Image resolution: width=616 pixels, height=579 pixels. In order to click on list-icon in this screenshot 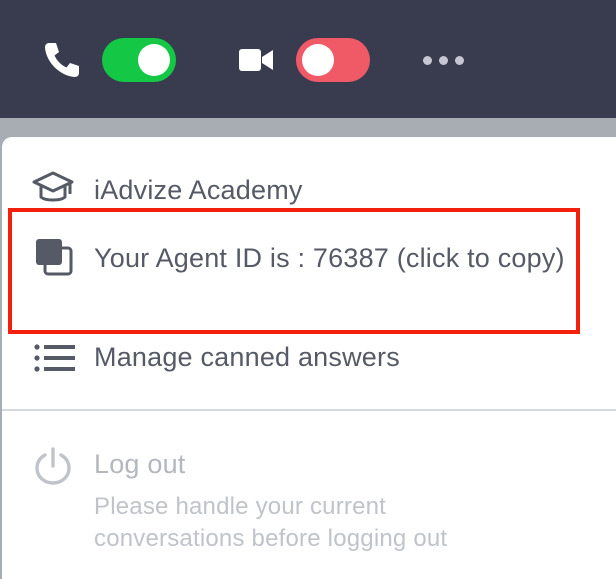, I will do `click(54, 358)`.